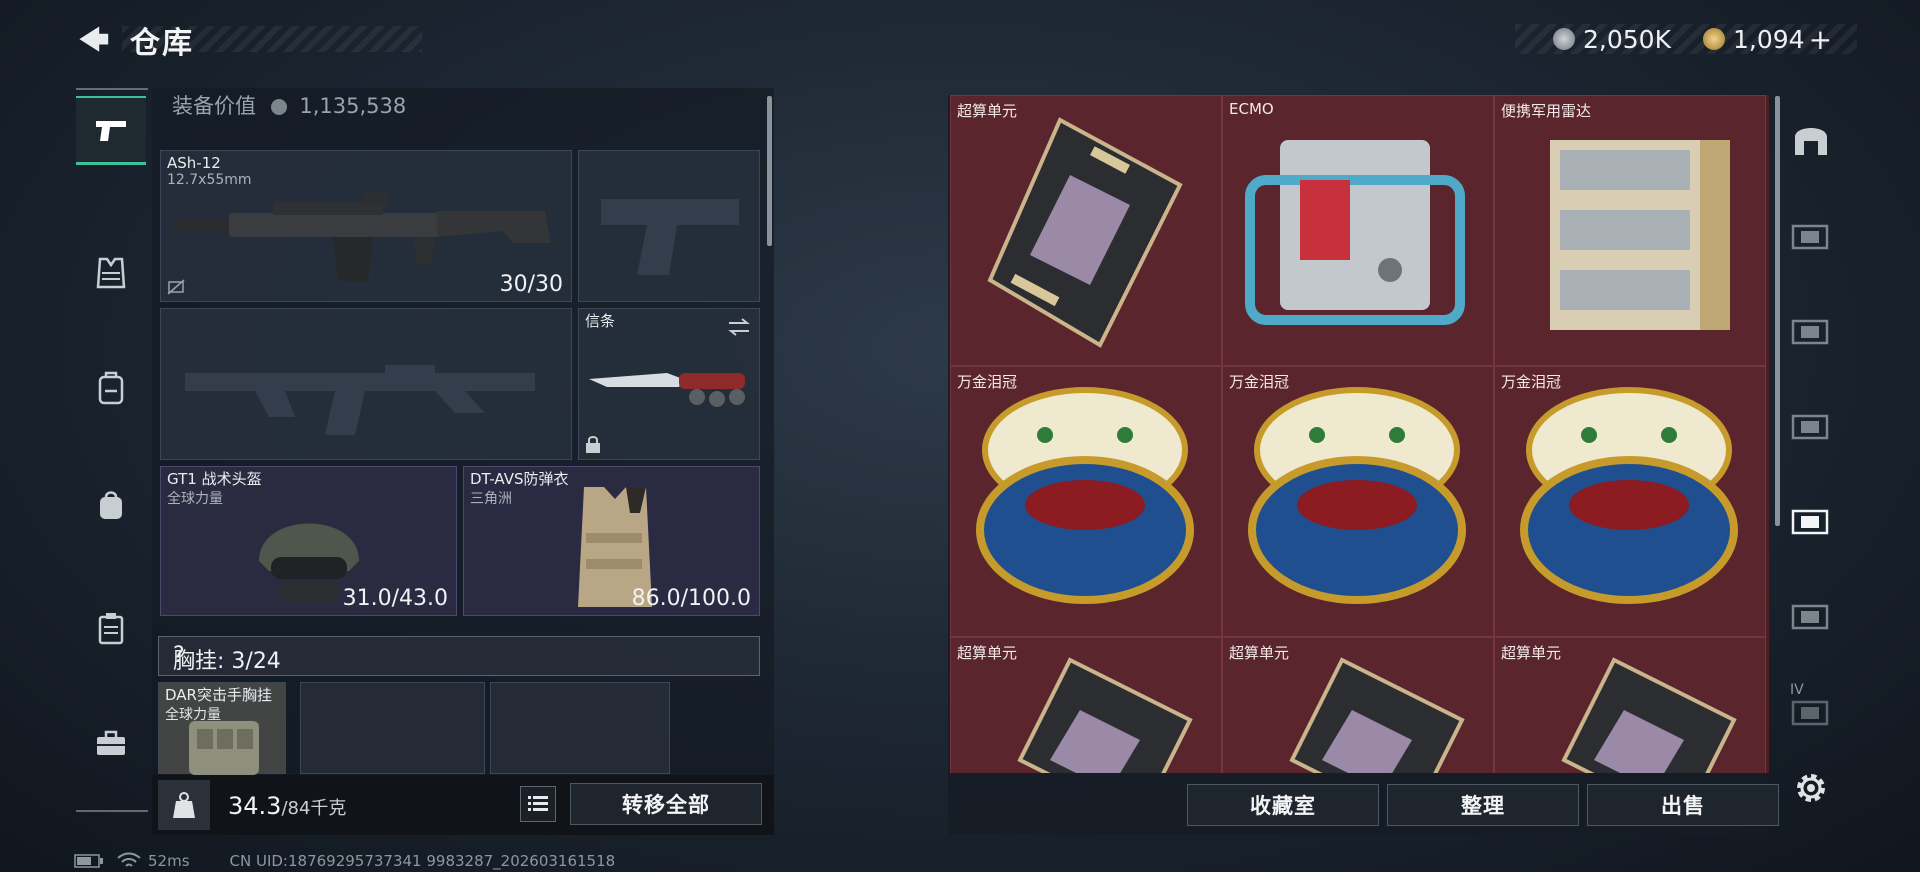 Image resolution: width=1920 pixels, height=872 pixels. I want to click on tab-stash-page: IV, so click(1811, 705).